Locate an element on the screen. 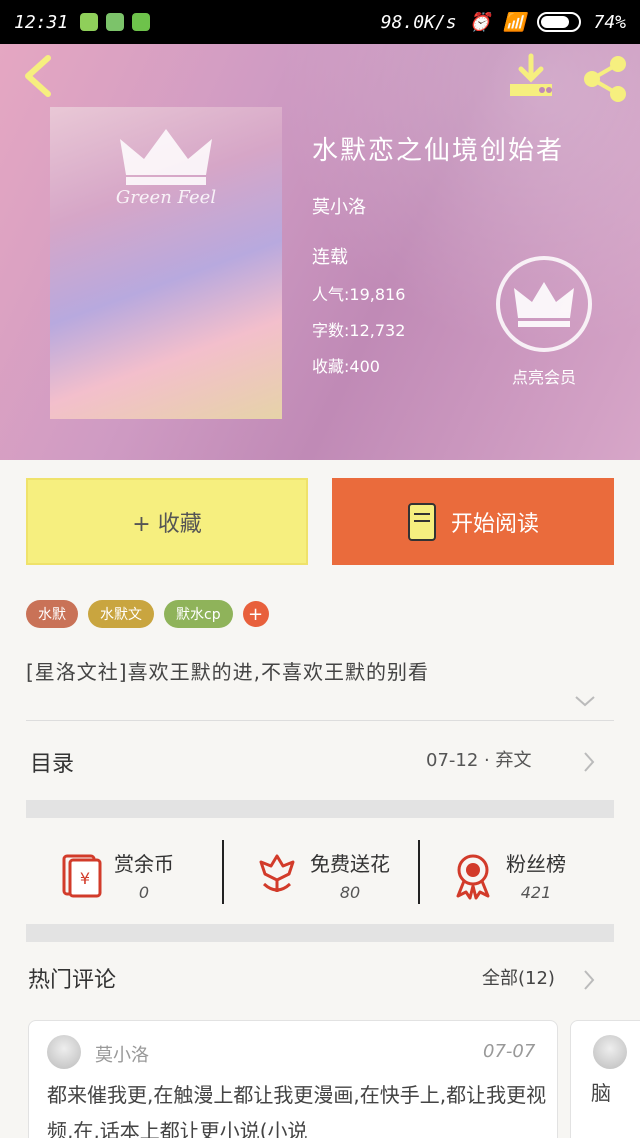 The height and width of the screenshot is (1138, 640). stat-label: 粉丝榜 is located at coordinates (536, 864).